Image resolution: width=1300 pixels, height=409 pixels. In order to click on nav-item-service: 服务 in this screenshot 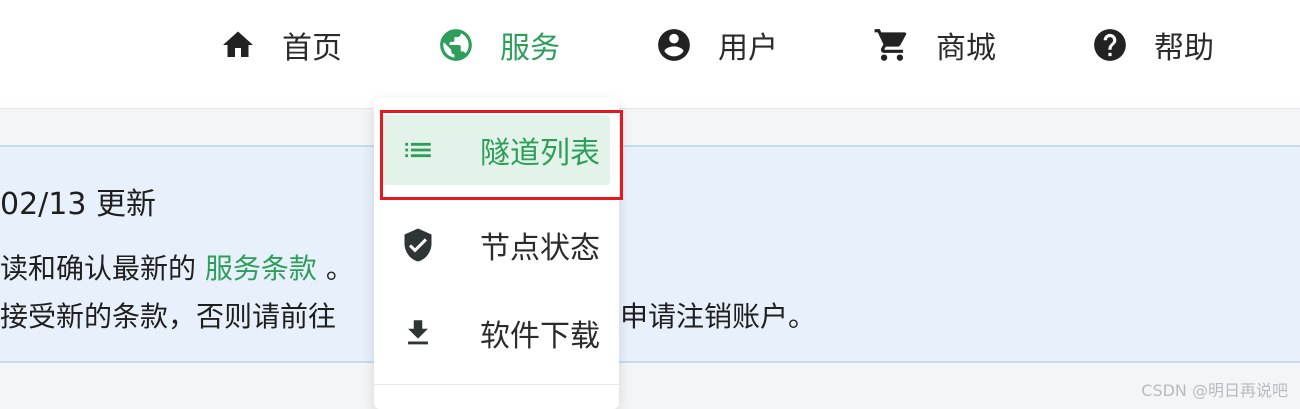, I will do `click(498, 45)`.